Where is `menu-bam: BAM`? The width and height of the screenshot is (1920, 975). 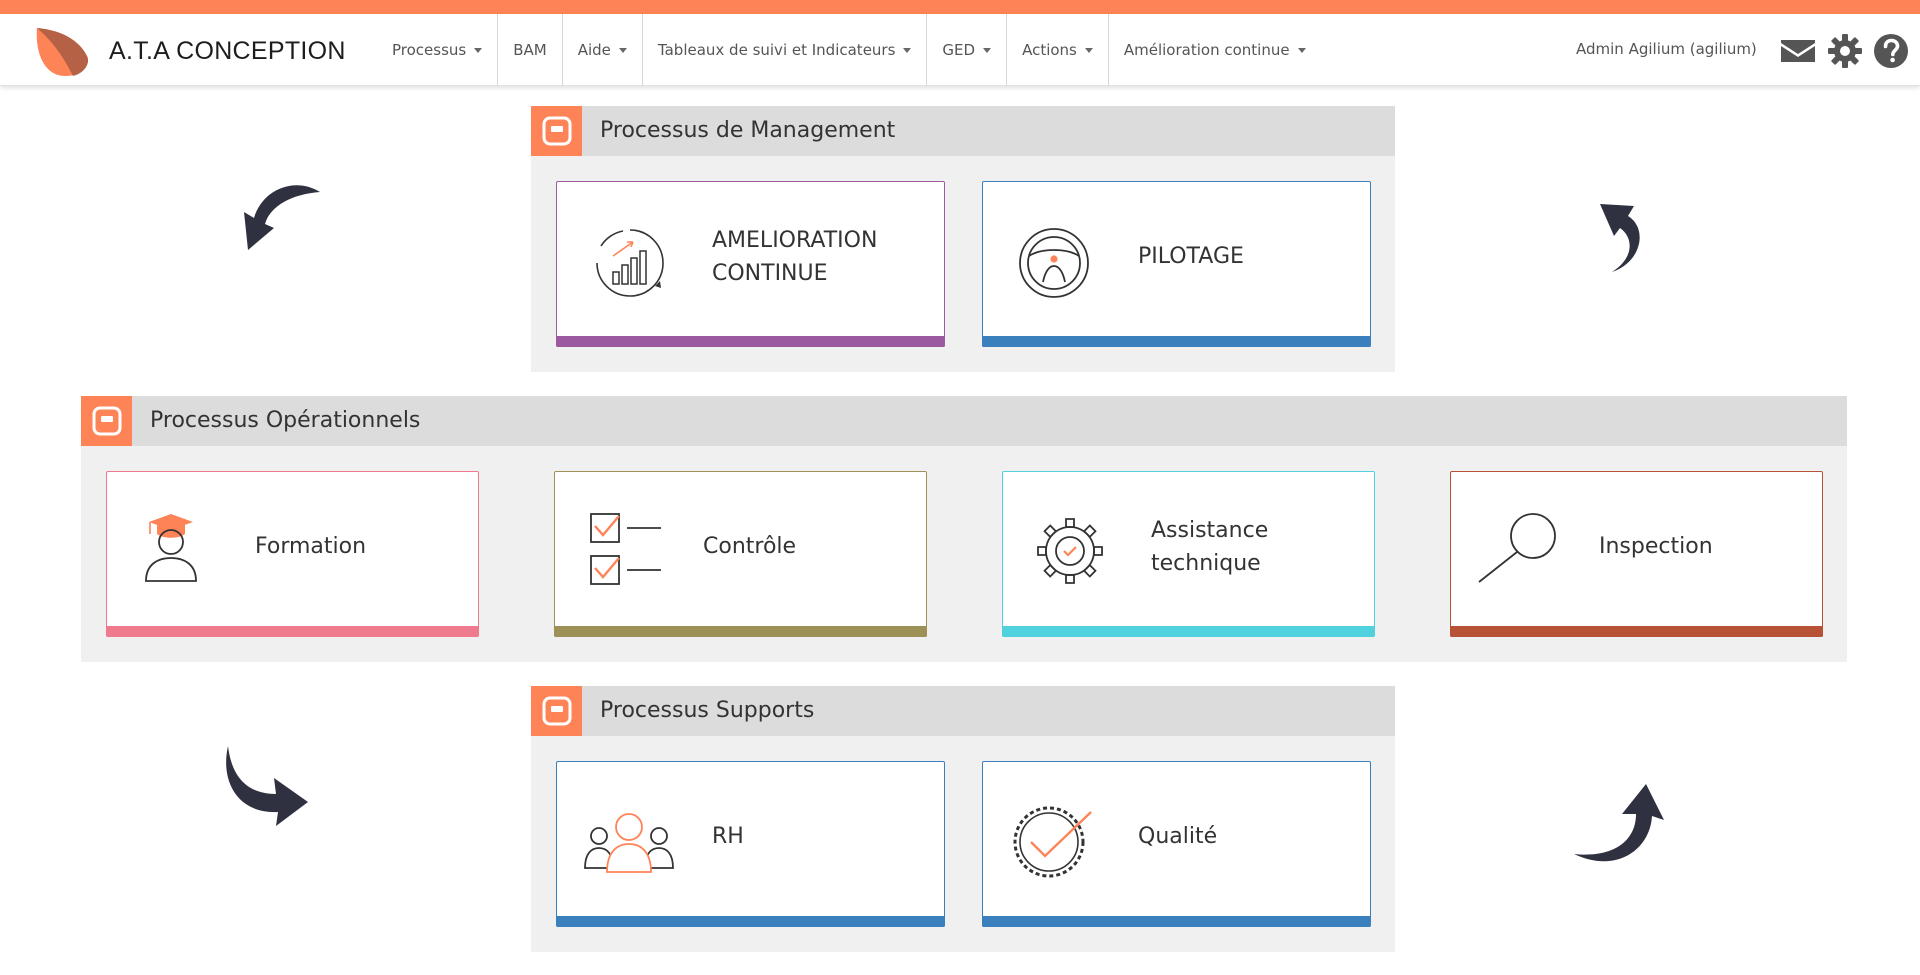 menu-bam: BAM is located at coordinates (529, 50).